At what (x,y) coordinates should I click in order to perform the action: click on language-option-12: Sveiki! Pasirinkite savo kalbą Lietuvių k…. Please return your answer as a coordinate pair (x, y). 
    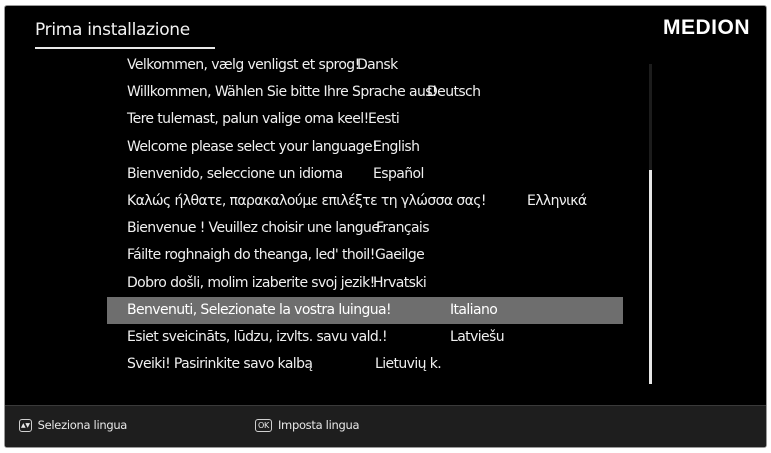
    Looking at the image, I should click on (365, 364).